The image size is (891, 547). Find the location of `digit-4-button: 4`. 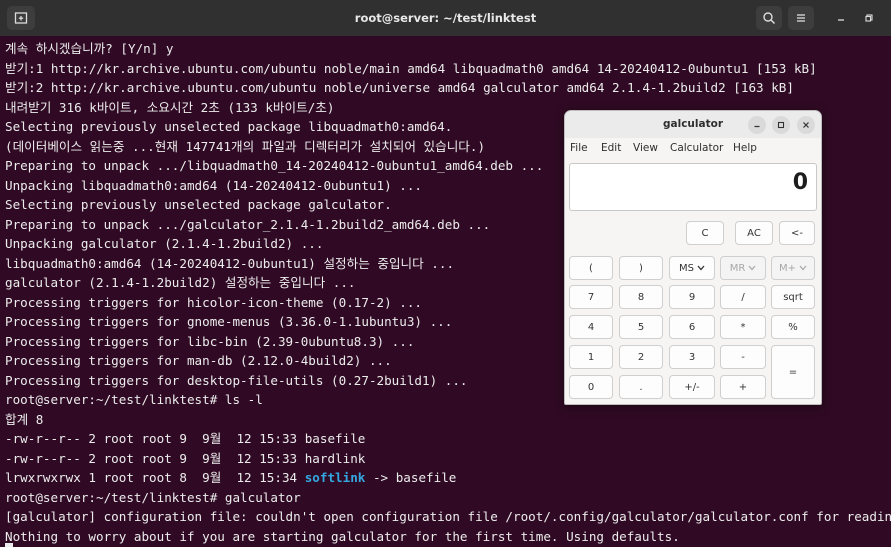

digit-4-button: 4 is located at coordinates (591, 327).